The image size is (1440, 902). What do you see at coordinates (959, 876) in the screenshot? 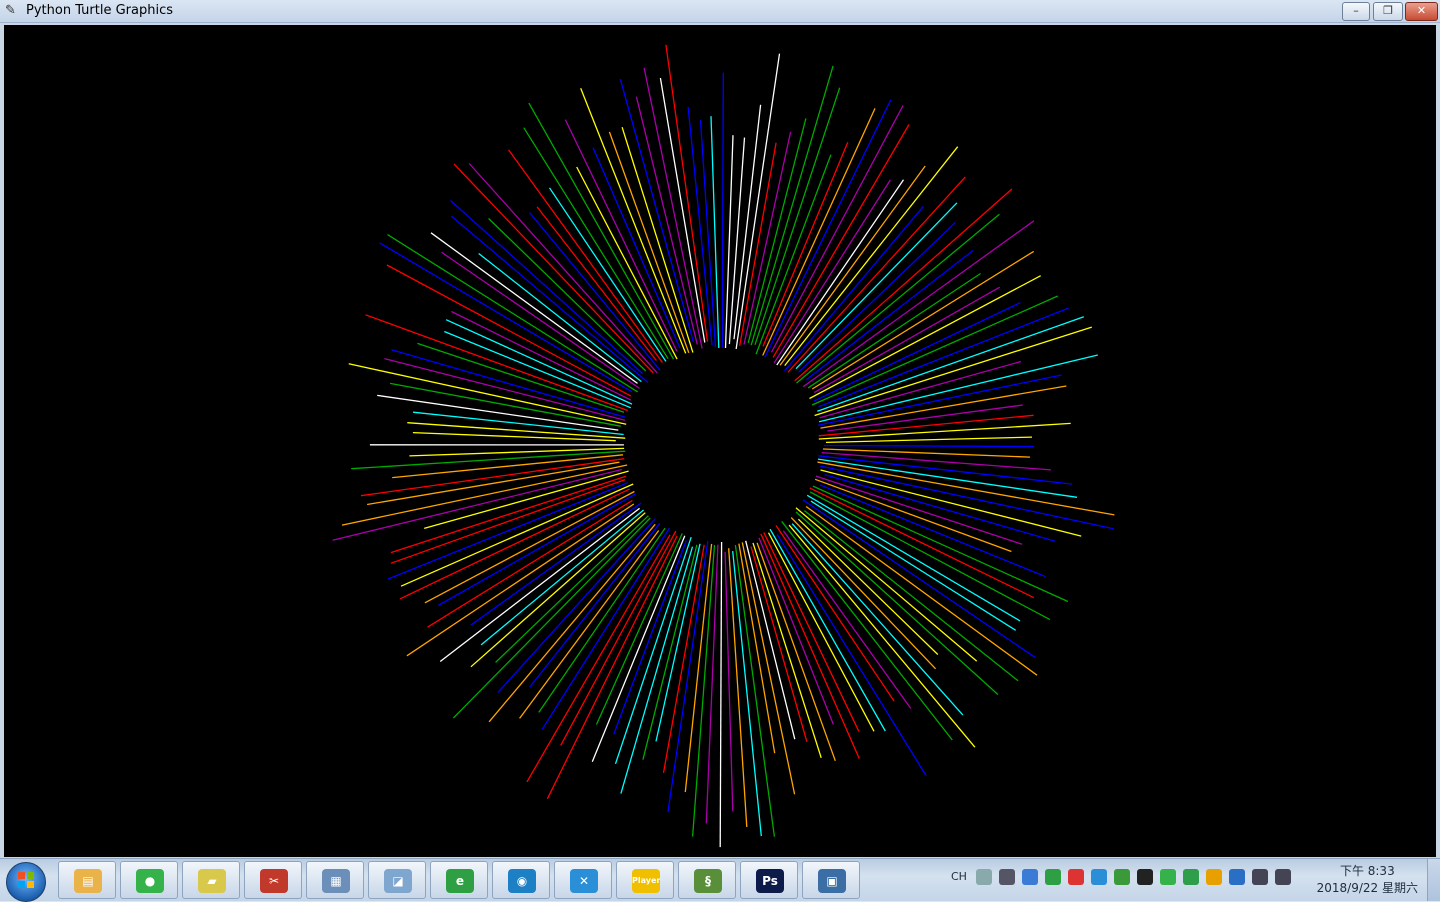
I see `language-indicator: CH` at bounding box center [959, 876].